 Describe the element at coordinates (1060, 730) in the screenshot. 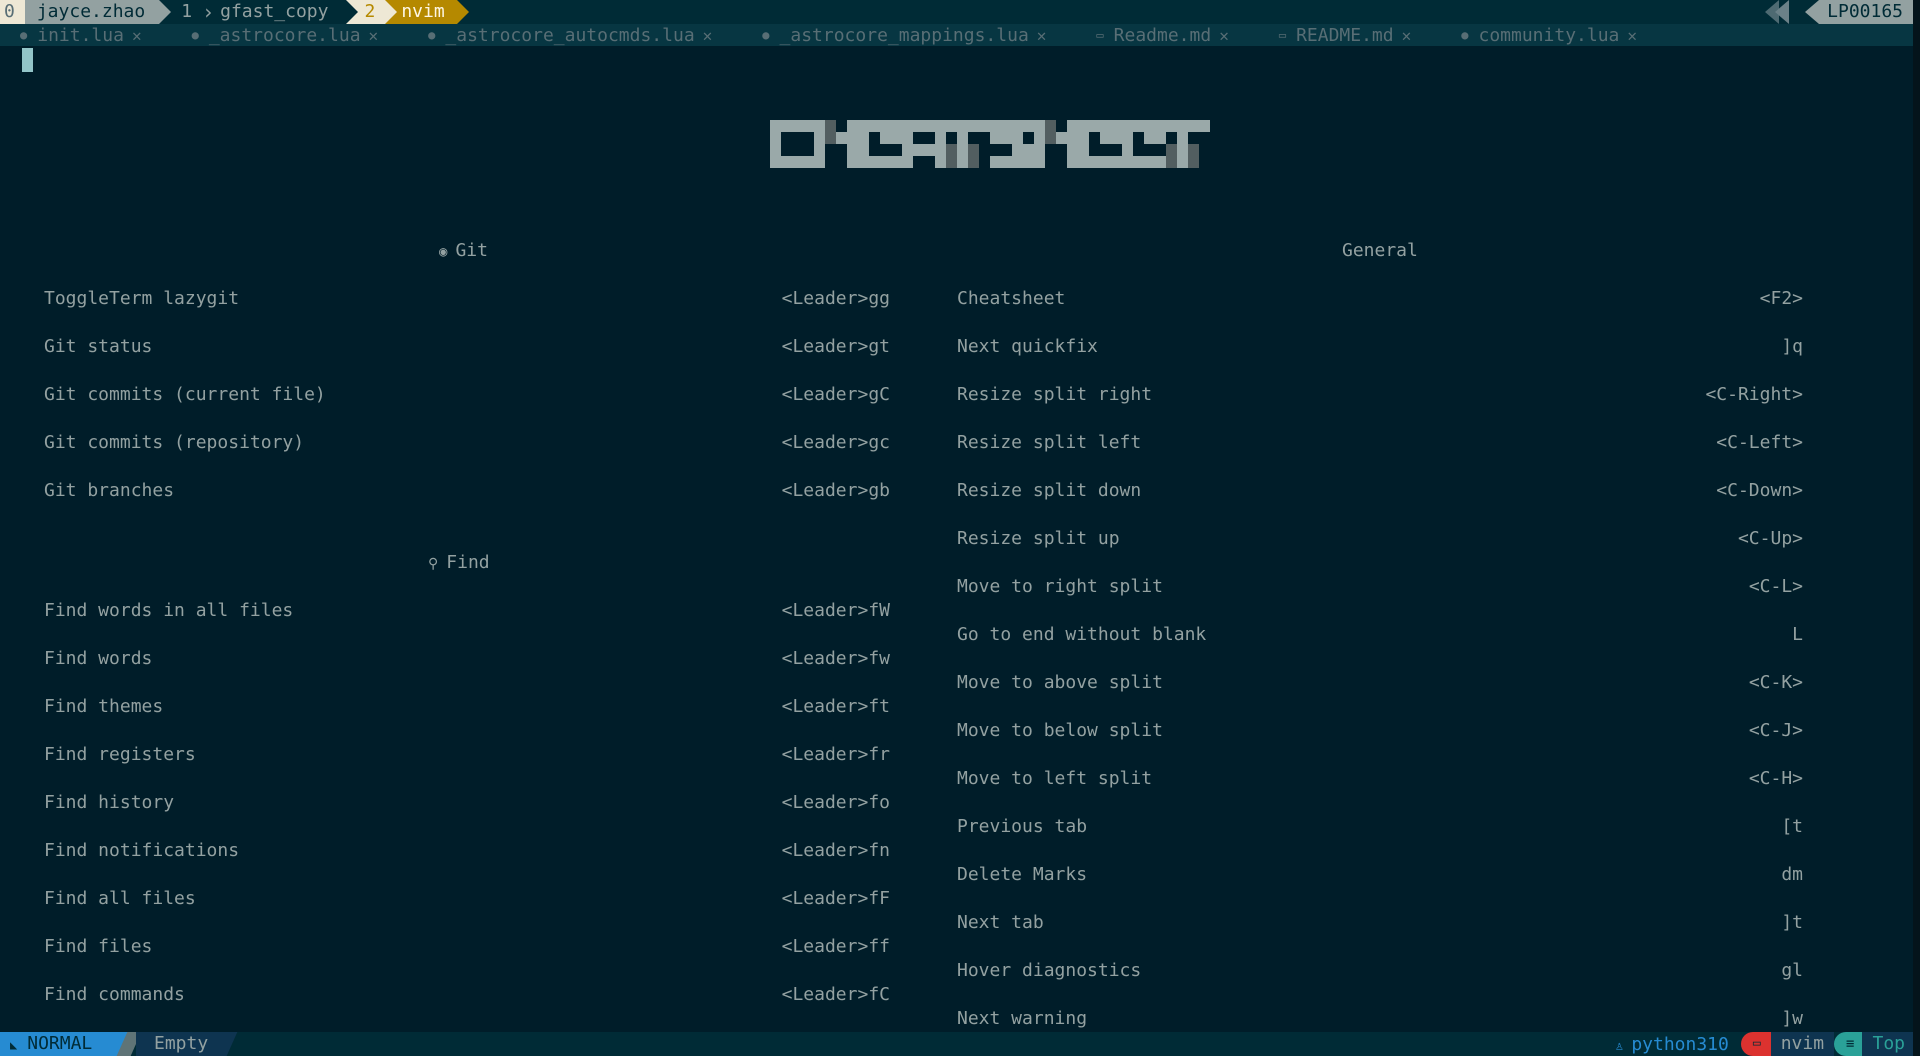

I see `keymap-description: Move to below split` at that location.